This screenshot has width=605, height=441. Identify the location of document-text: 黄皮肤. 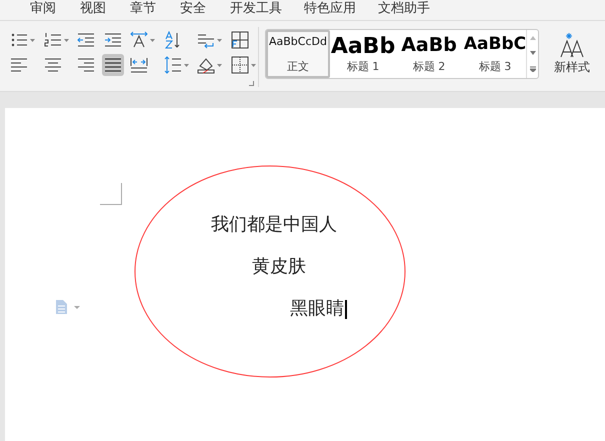
(279, 267).